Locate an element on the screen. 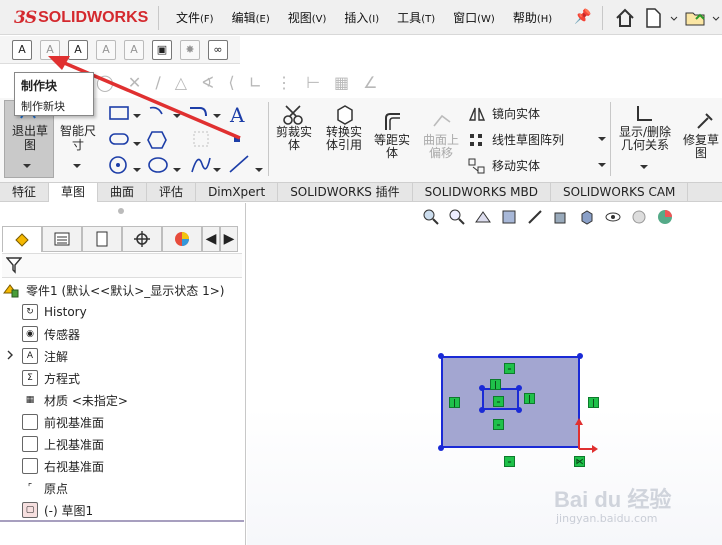 The height and width of the screenshot is (545, 722). section-view-icon is located at coordinates (509, 217).